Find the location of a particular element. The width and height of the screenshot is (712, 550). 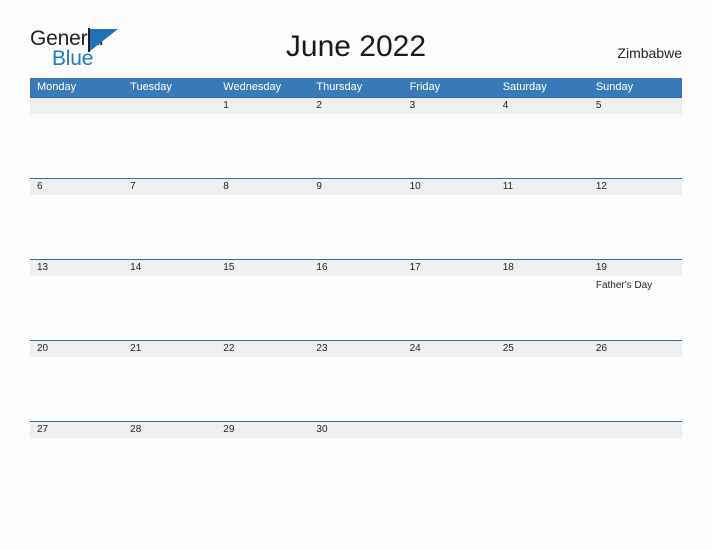

week-date-band: 27 28 29 30 is located at coordinates (356, 429).